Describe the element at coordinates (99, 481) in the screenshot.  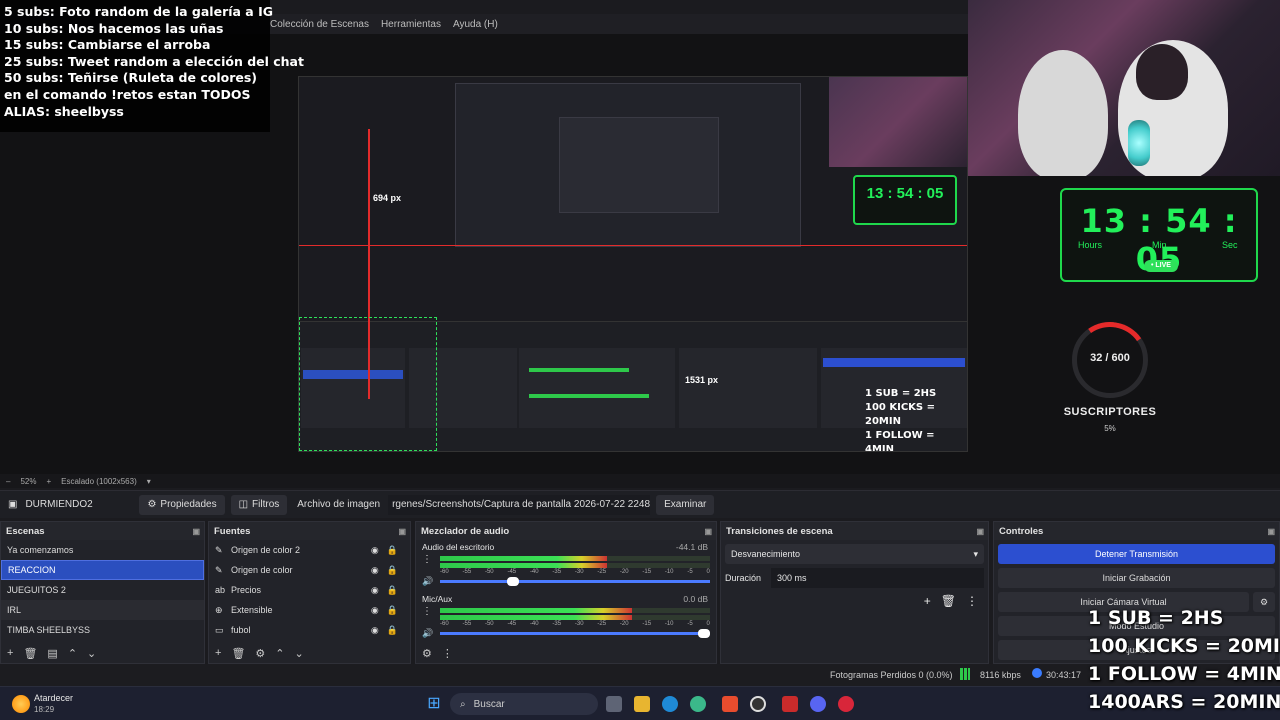
I see `scaling-label: Escalado (1002x563)` at that location.